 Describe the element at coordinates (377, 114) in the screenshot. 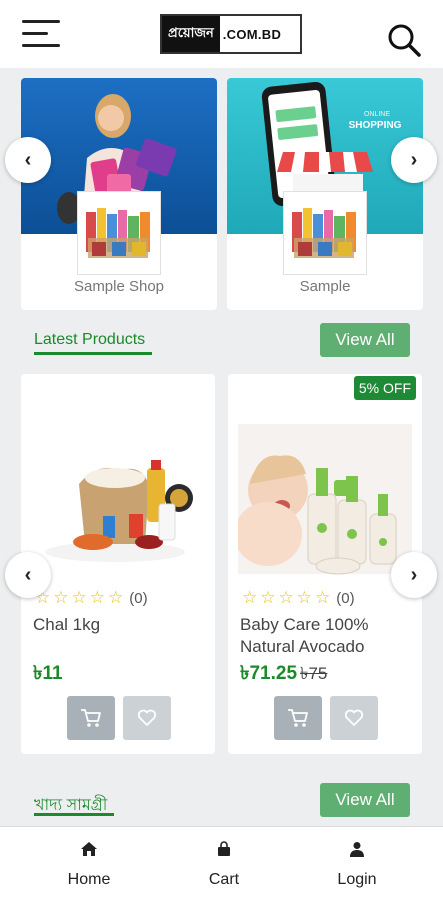

I see `banner-caption-small: ONLINE` at that location.